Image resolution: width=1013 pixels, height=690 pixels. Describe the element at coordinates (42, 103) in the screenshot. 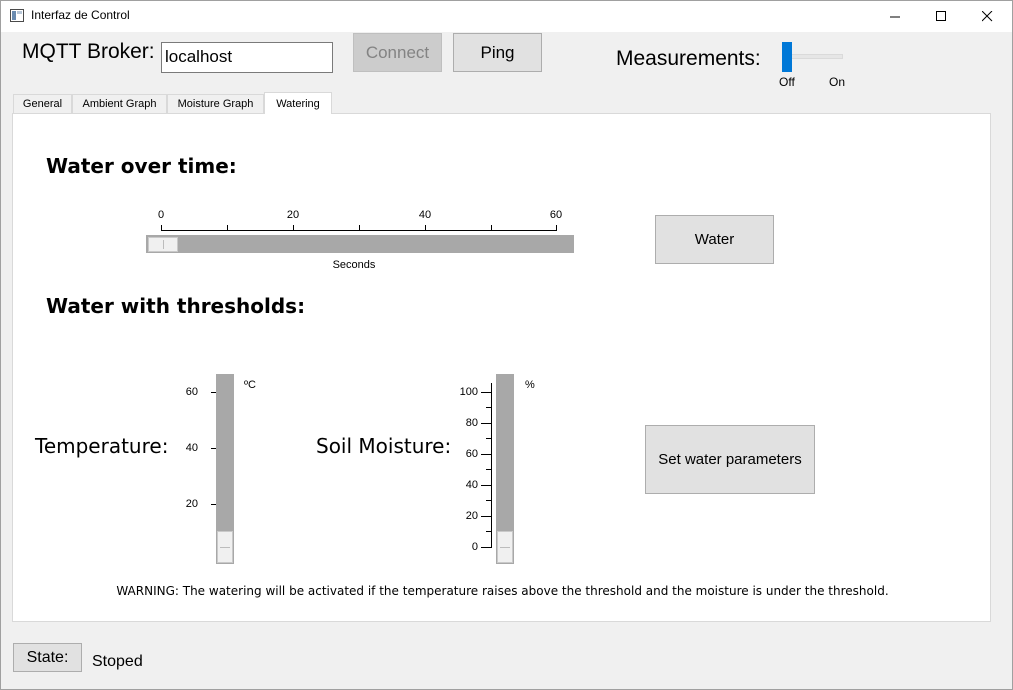

I see `tab-general: General` at that location.